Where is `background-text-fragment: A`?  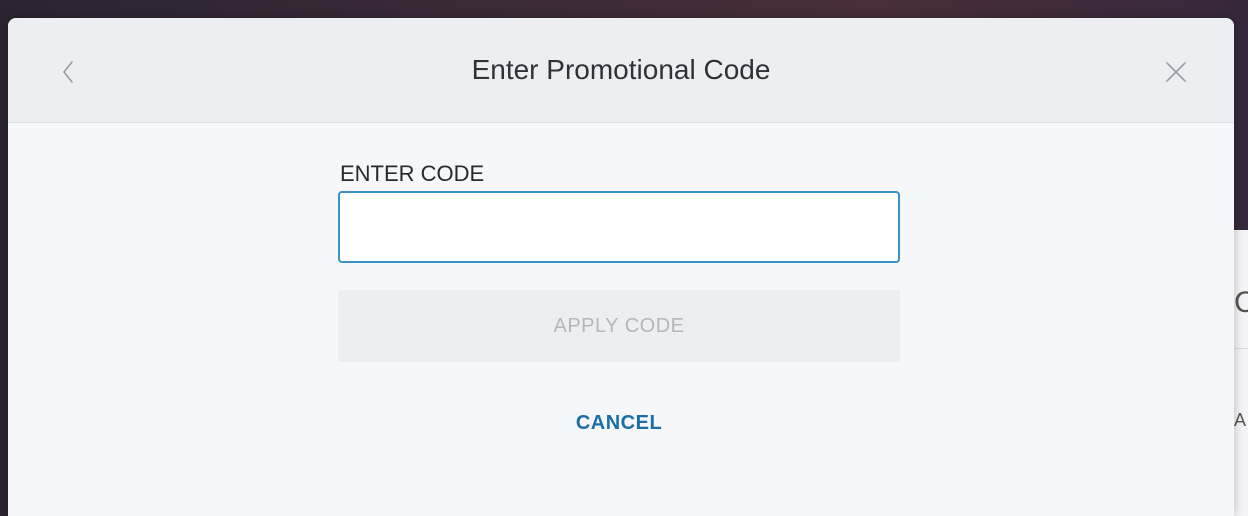
background-text-fragment: A is located at coordinates (1240, 420).